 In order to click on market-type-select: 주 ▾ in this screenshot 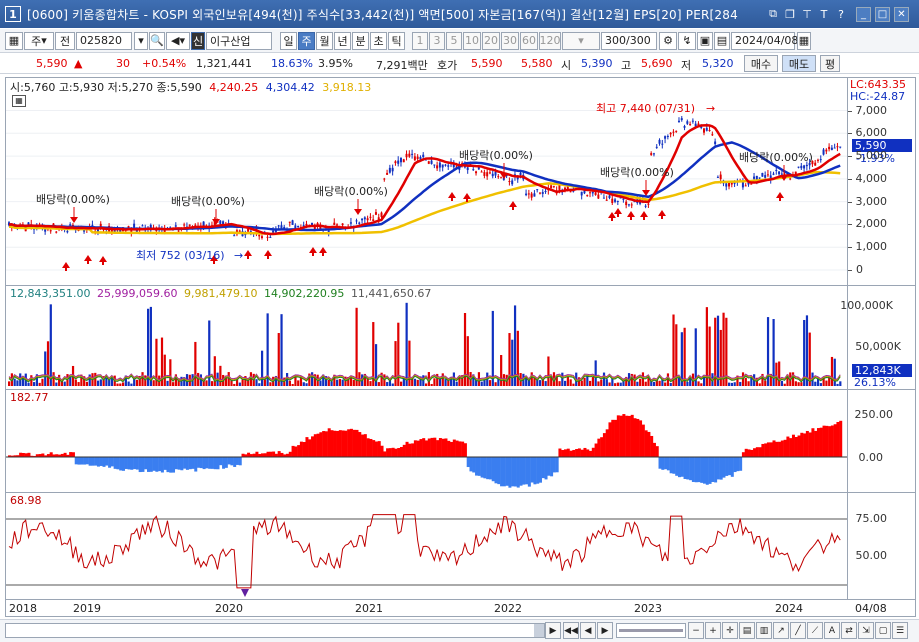, I will do `click(39, 40)`.